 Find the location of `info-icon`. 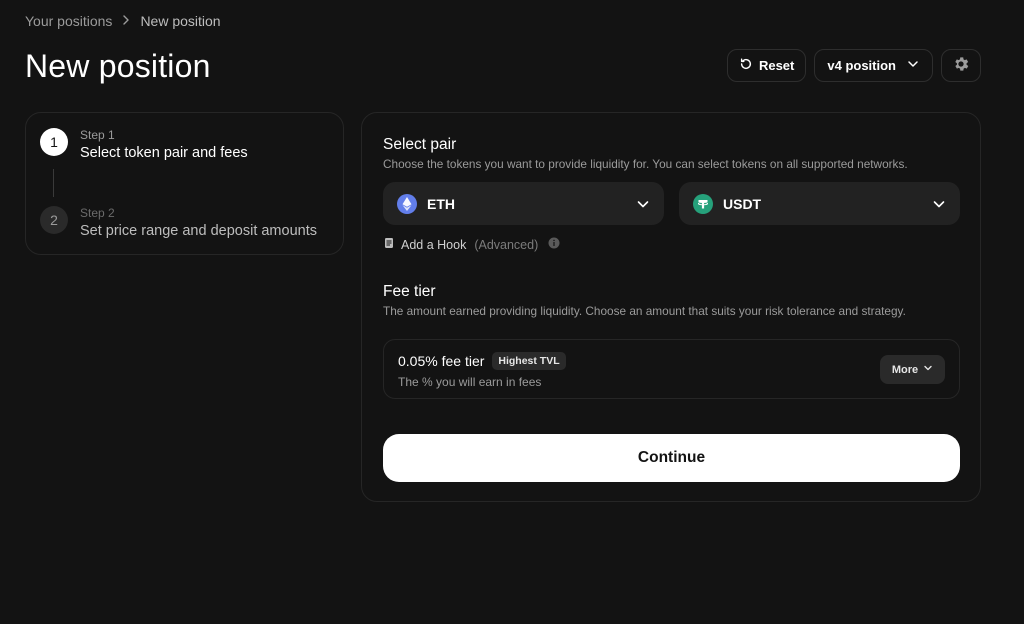

info-icon is located at coordinates (554, 244).